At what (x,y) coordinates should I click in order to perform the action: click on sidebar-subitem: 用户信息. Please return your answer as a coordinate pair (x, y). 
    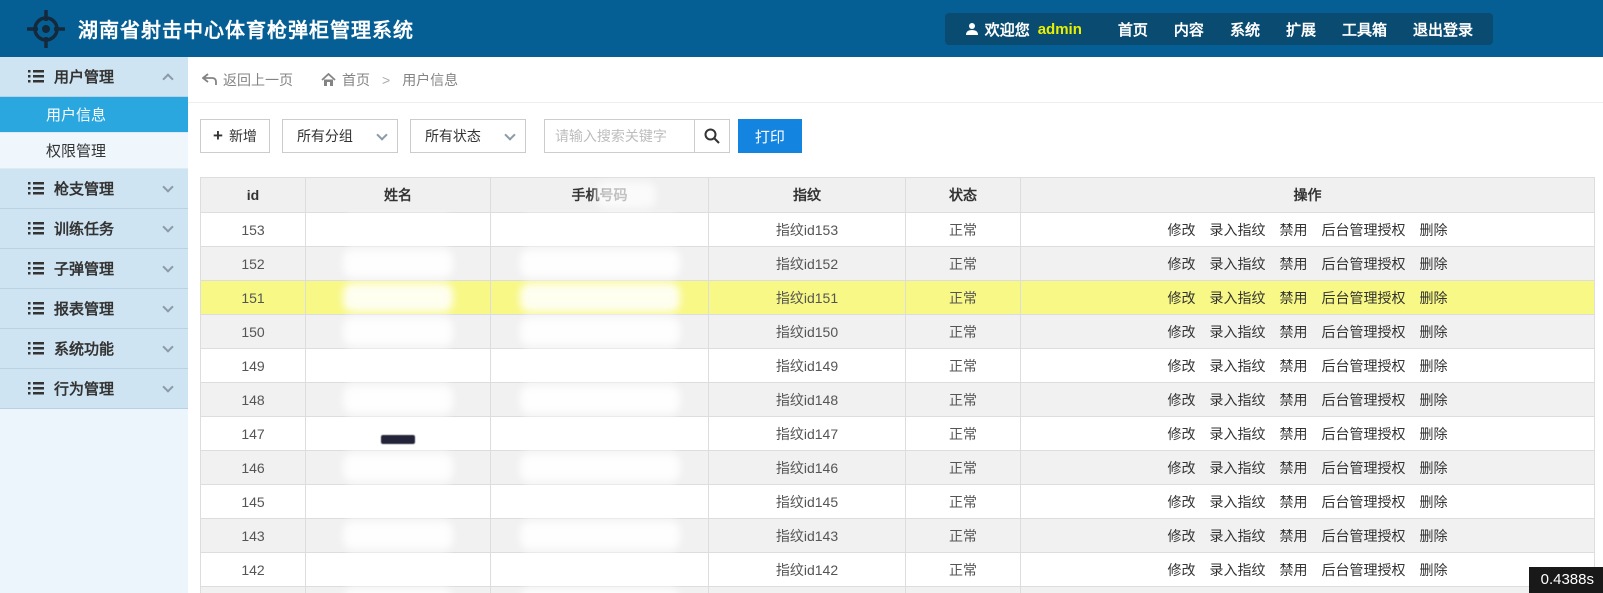
    Looking at the image, I should click on (94, 115).